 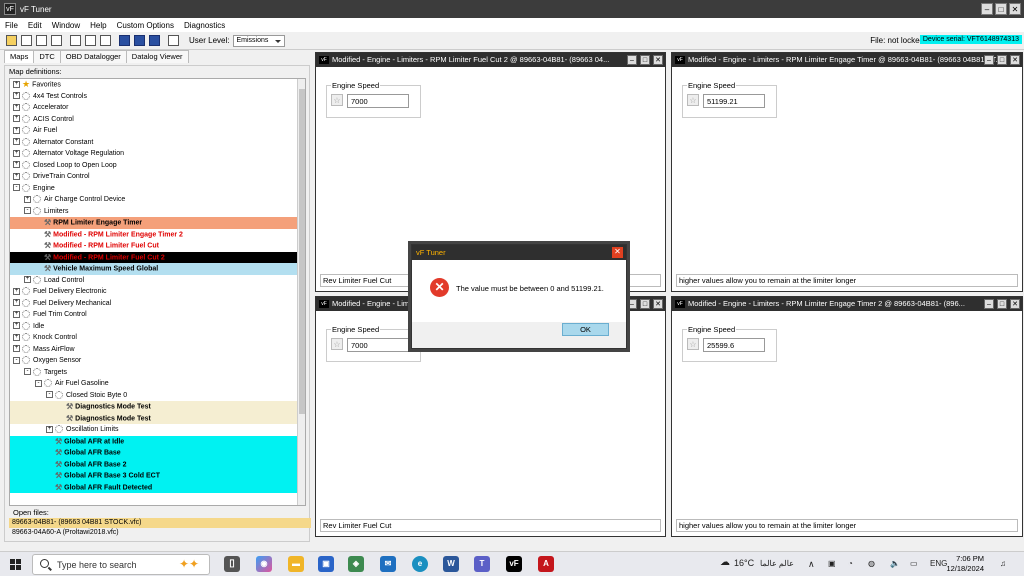 What do you see at coordinates (11, 40) in the screenshot?
I see `open-folder-icon` at bounding box center [11, 40].